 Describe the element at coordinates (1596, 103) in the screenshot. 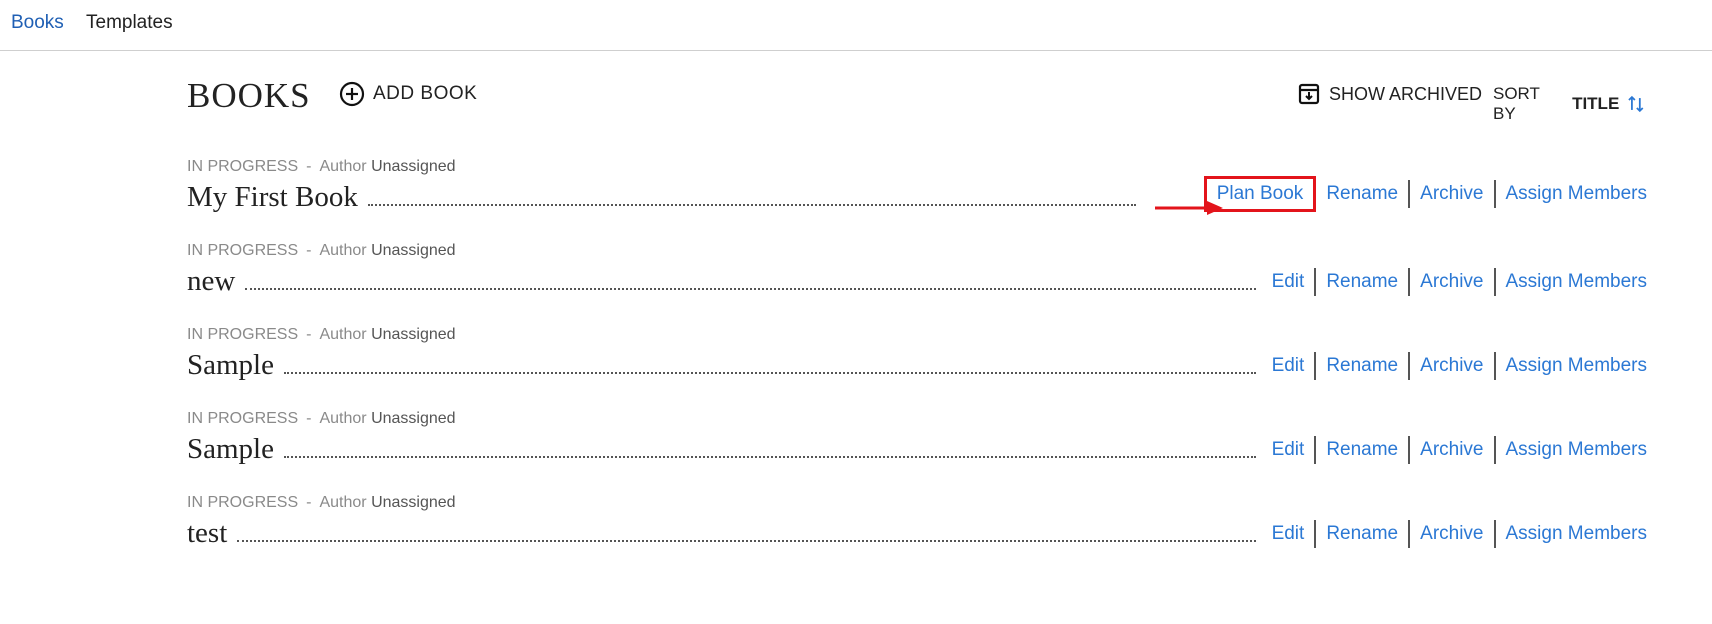

I see `sort-field: TITLE` at that location.